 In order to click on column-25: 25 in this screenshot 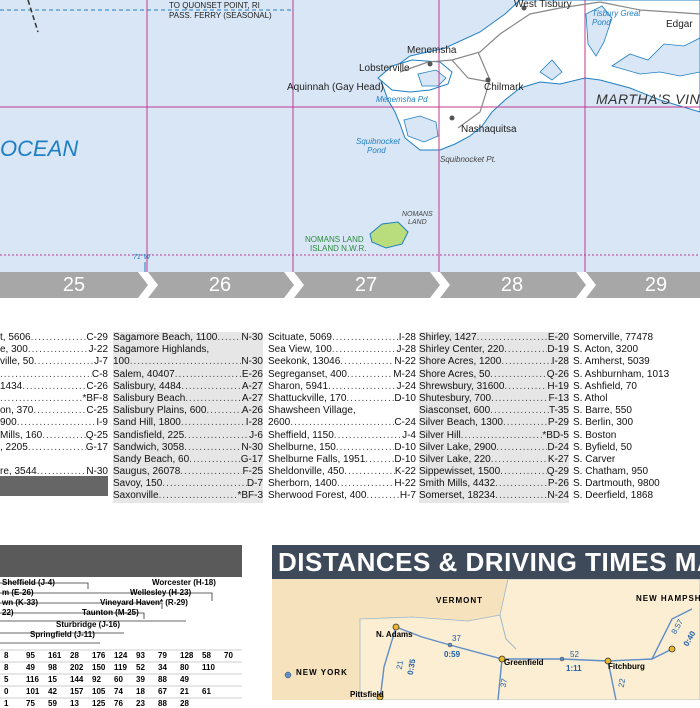, I will do `click(74, 284)`.